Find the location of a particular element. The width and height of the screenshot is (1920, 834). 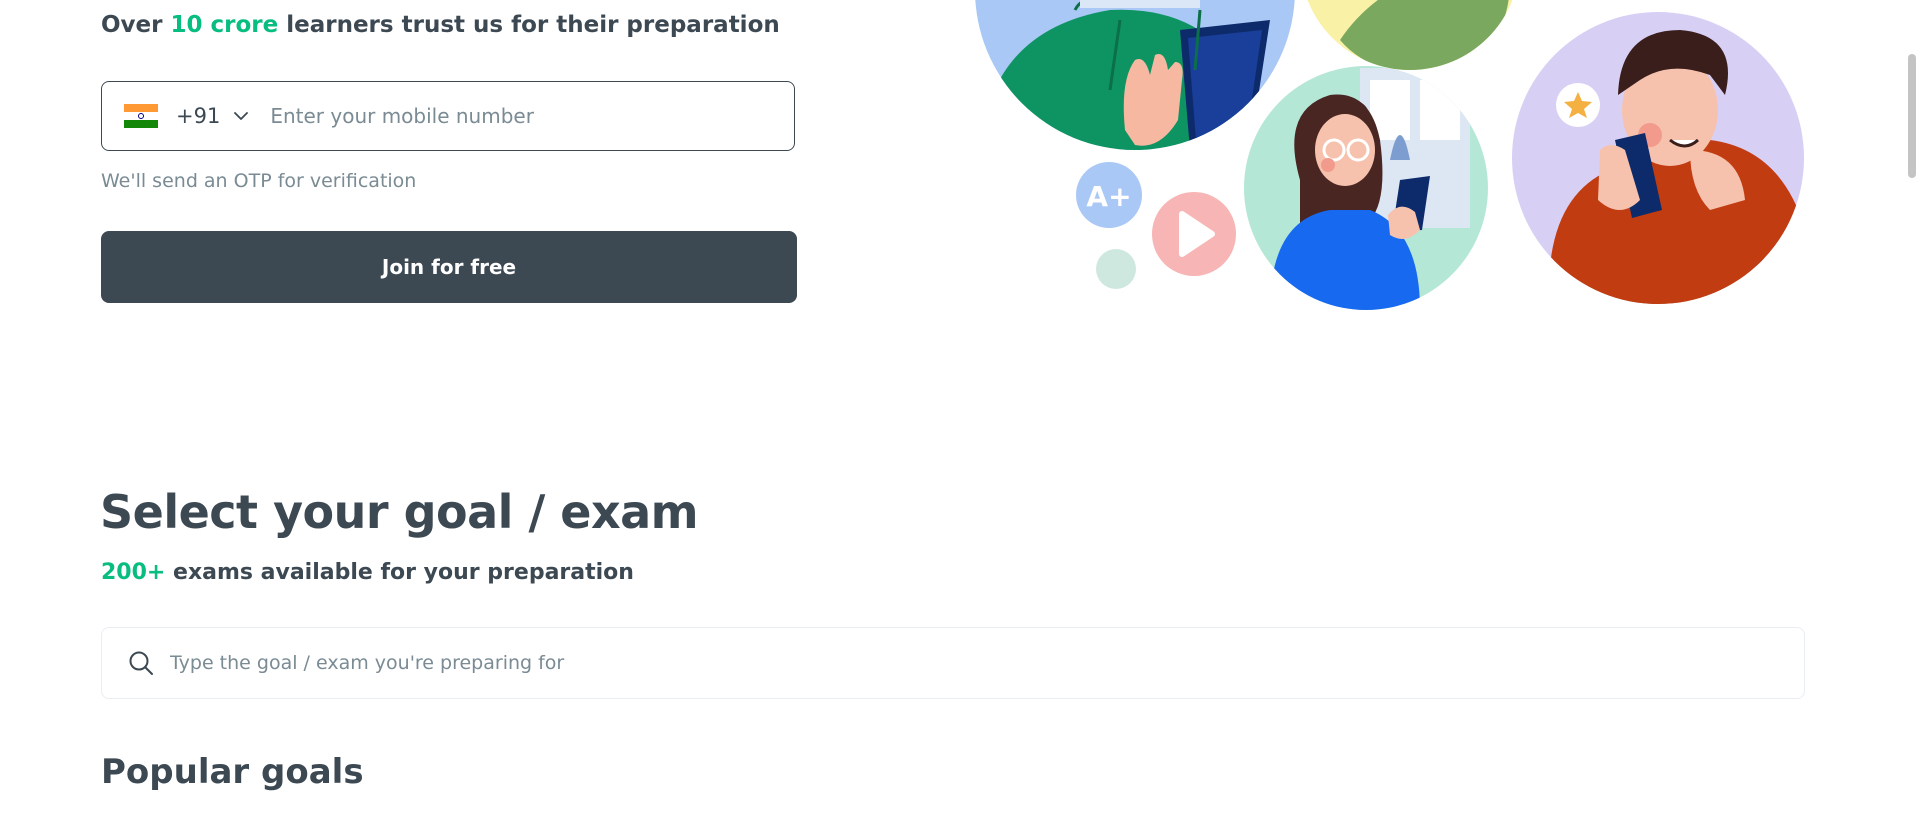

scrollbar-thumb is located at coordinates (1912, 116).